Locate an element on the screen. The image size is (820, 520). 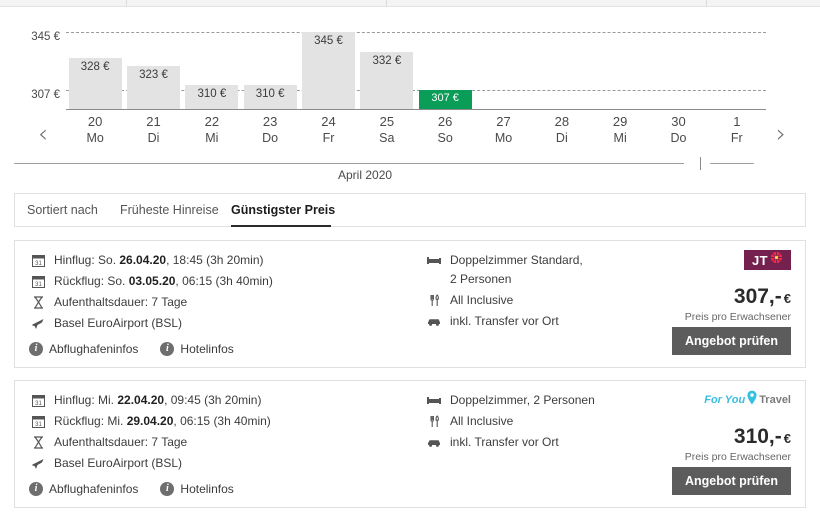
day-number: 28 is located at coordinates (562, 121).